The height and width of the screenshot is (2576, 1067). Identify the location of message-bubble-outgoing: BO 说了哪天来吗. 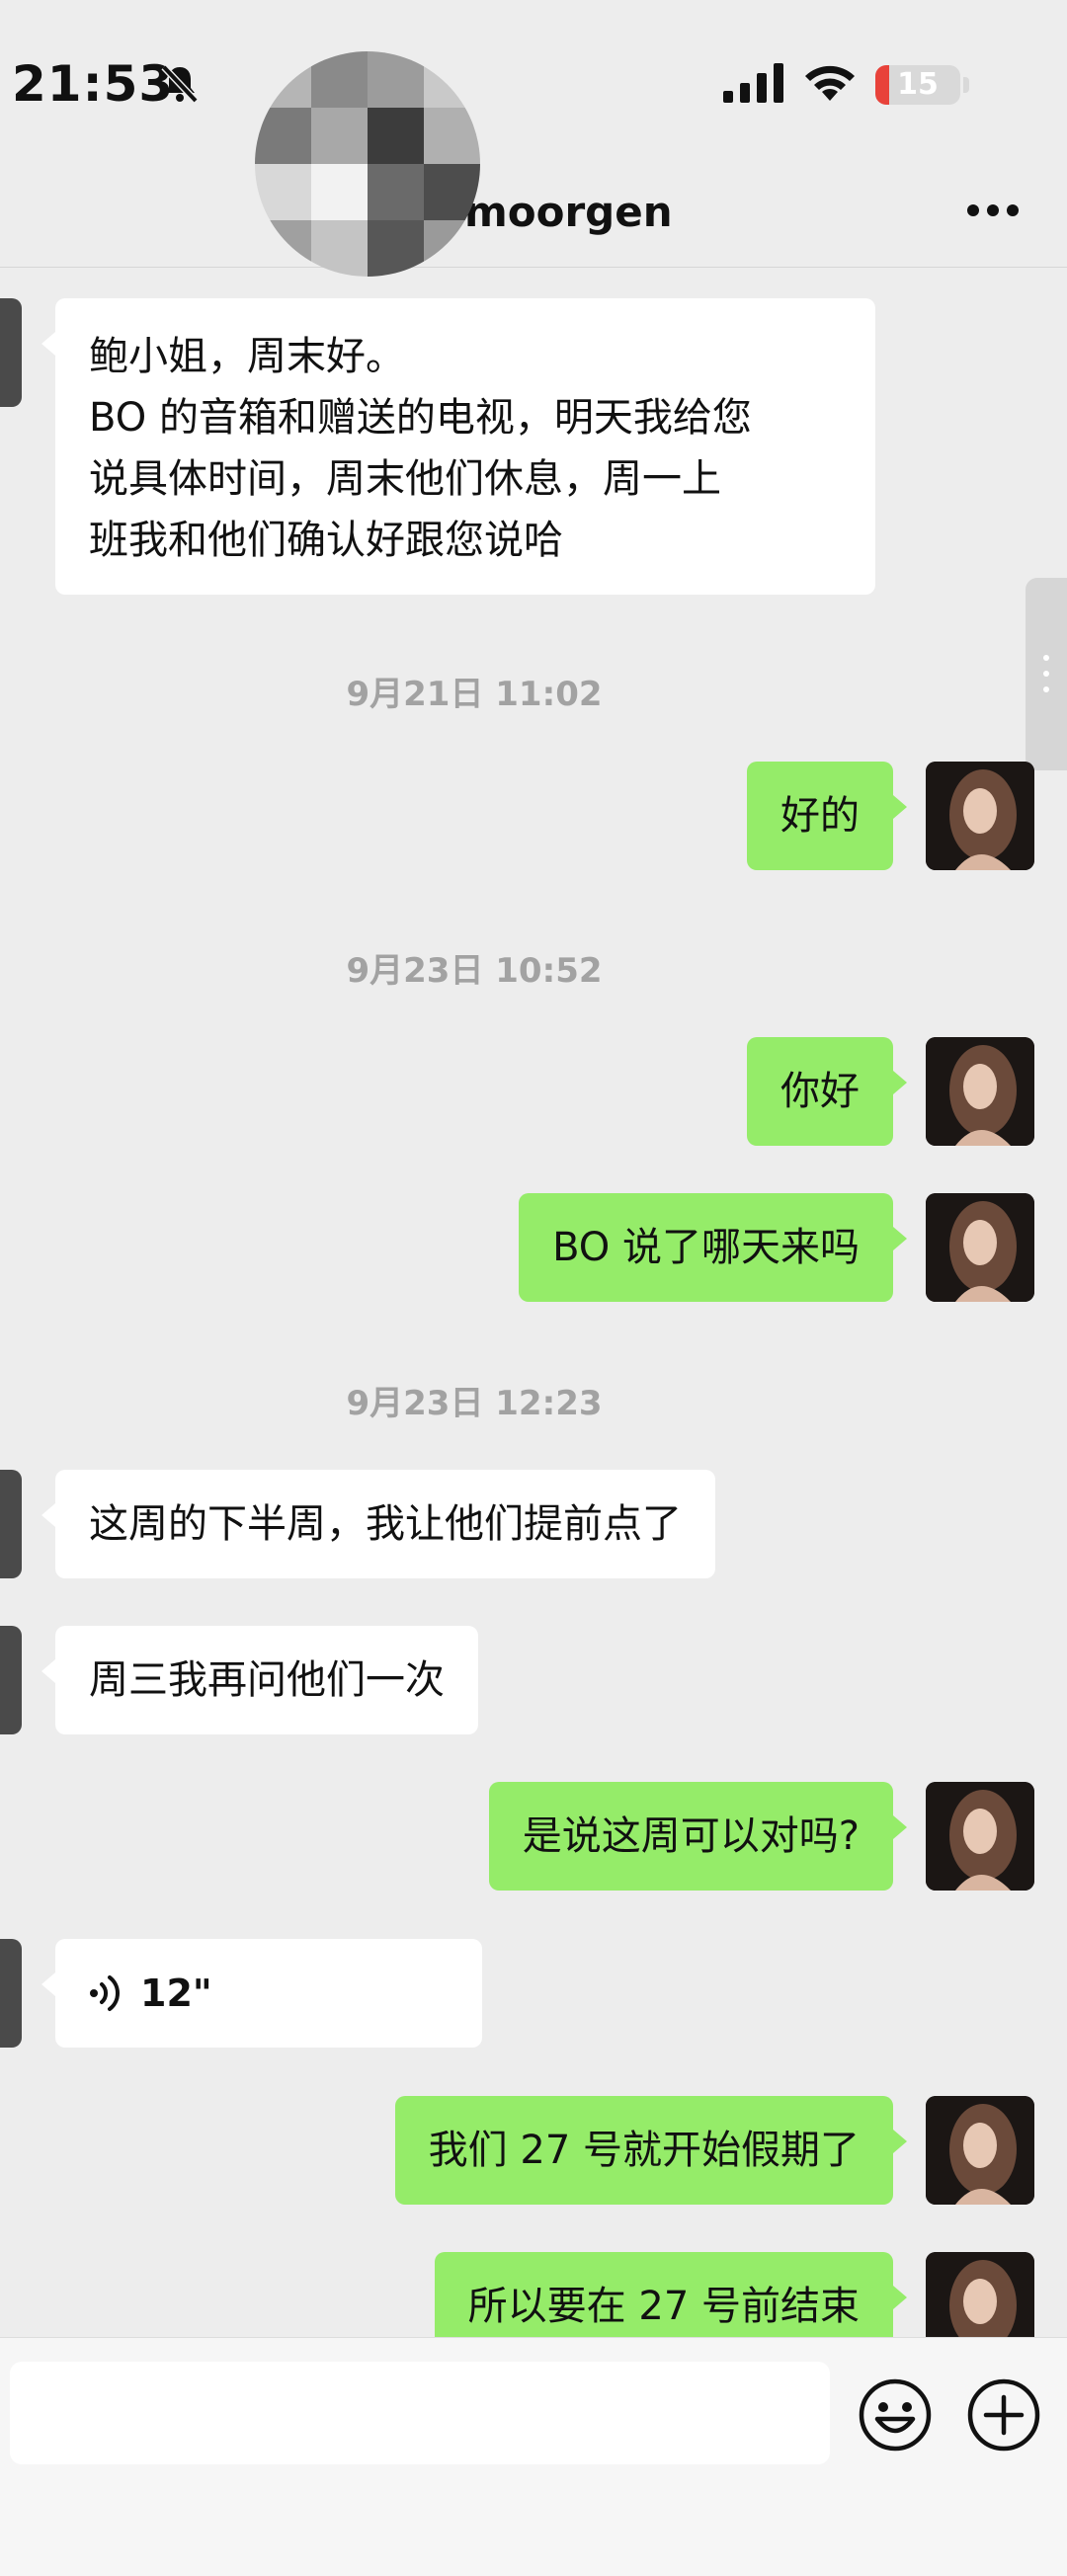
(713, 1247).